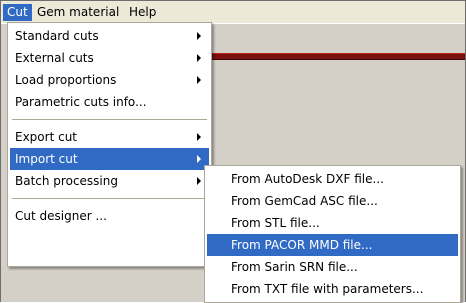 The width and height of the screenshot is (466, 303). Describe the element at coordinates (109, 58) in the screenshot. I see `menu-item-external-cuts: External cuts` at that location.